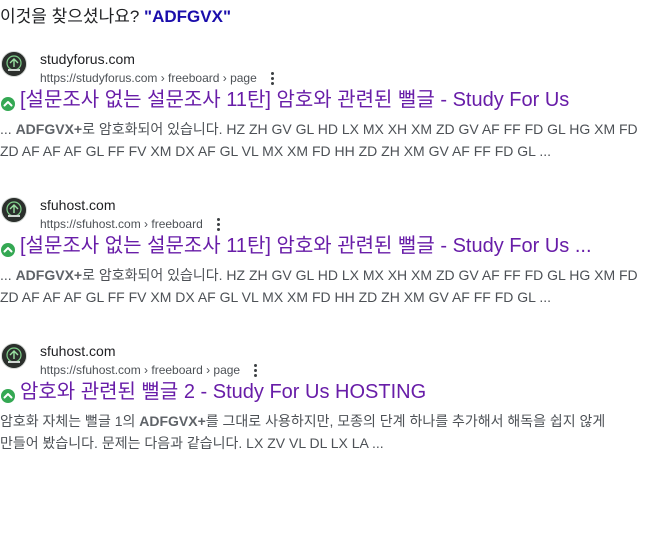 The image size is (652, 544). I want to click on snippet-text: 를 그대로 사용하지만, 모종의 단계 하나를 추가해서 해독을 쉽지 않게, so click(405, 421).